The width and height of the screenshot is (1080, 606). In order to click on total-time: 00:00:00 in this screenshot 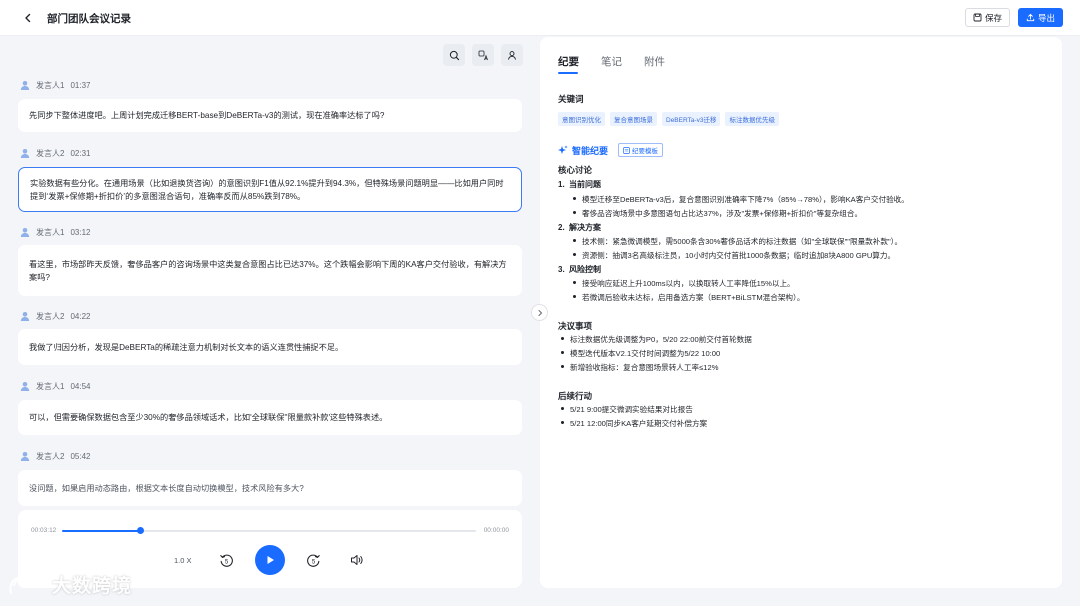, I will do `click(496, 530)`.